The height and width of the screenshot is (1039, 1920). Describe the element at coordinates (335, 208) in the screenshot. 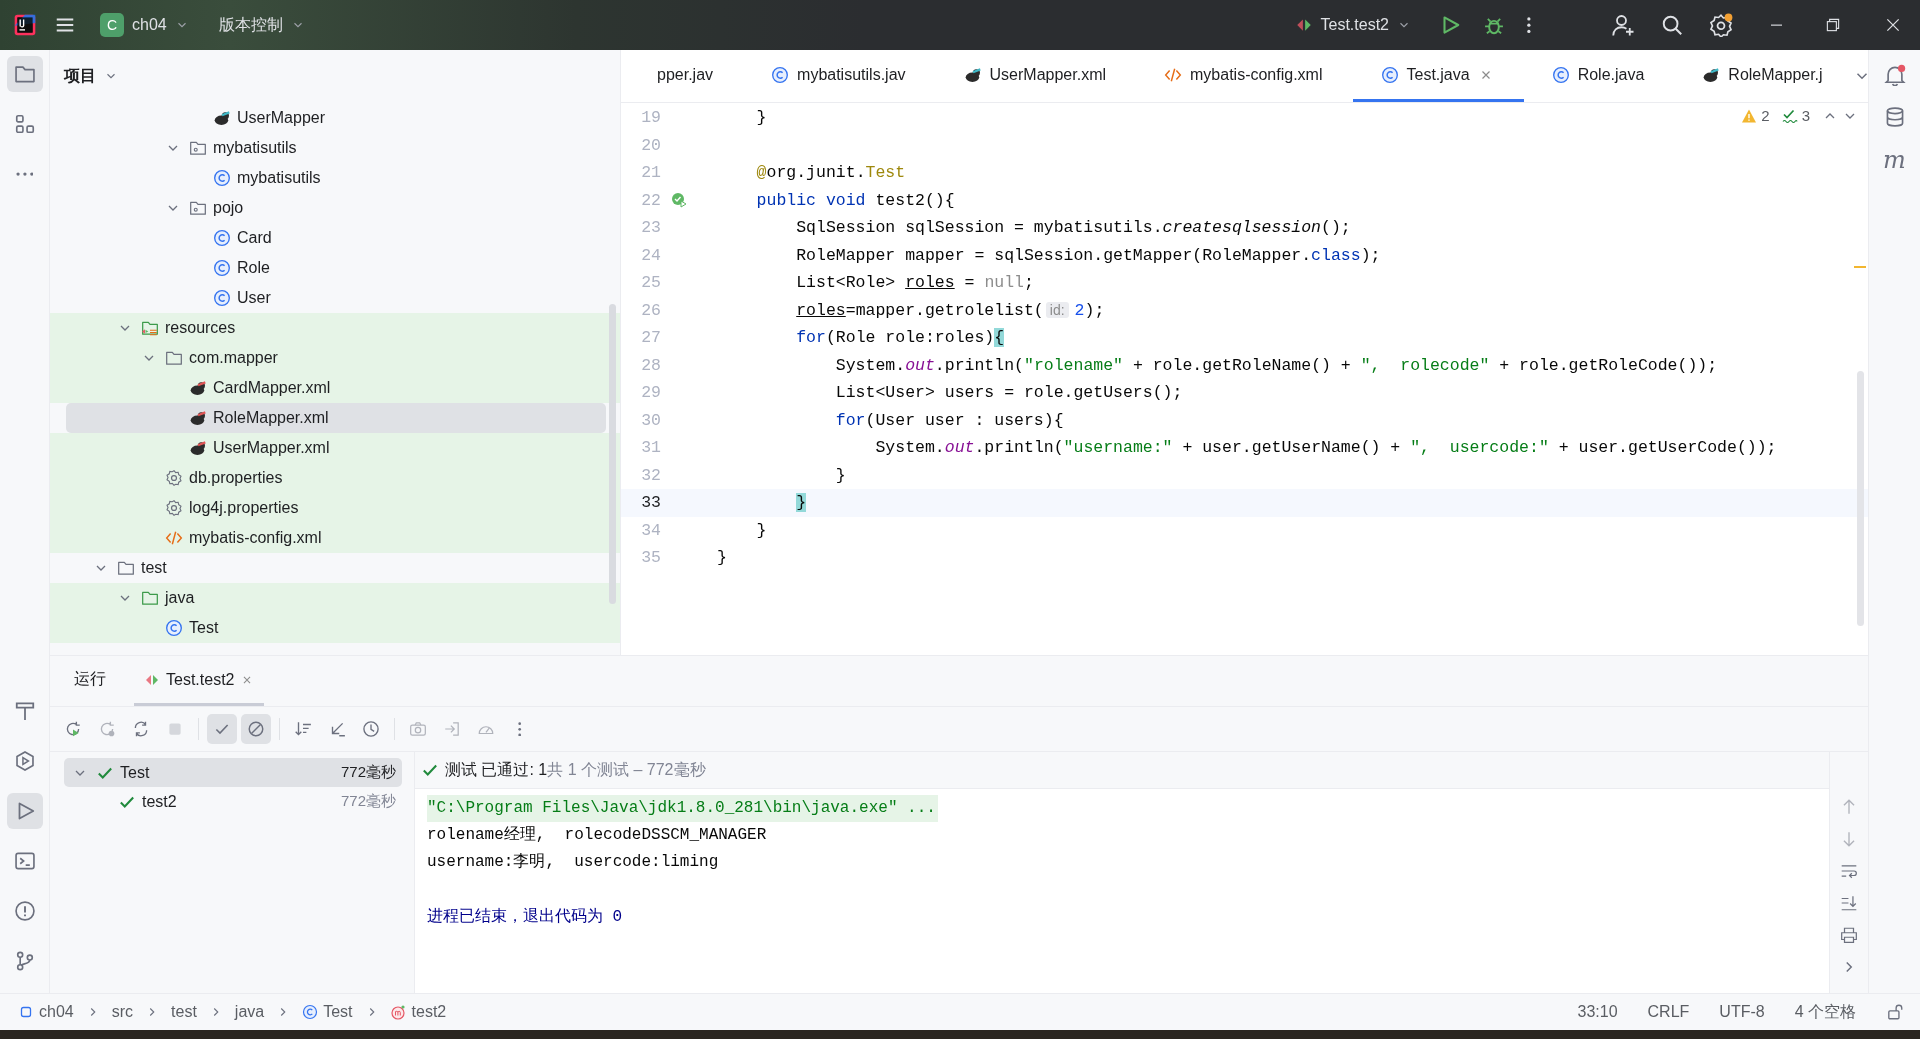

I see `tree-item: pojo` at that location.